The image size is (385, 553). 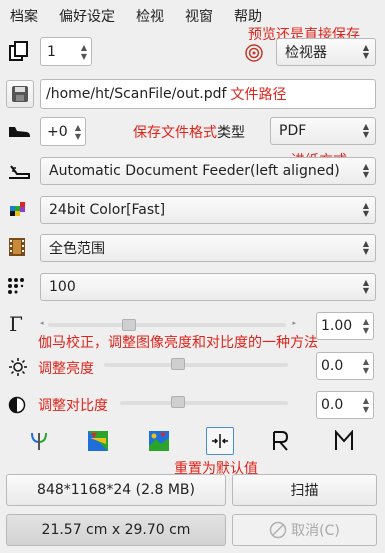 I want to click on auto-enhance-button, so click(x=98, y=441).